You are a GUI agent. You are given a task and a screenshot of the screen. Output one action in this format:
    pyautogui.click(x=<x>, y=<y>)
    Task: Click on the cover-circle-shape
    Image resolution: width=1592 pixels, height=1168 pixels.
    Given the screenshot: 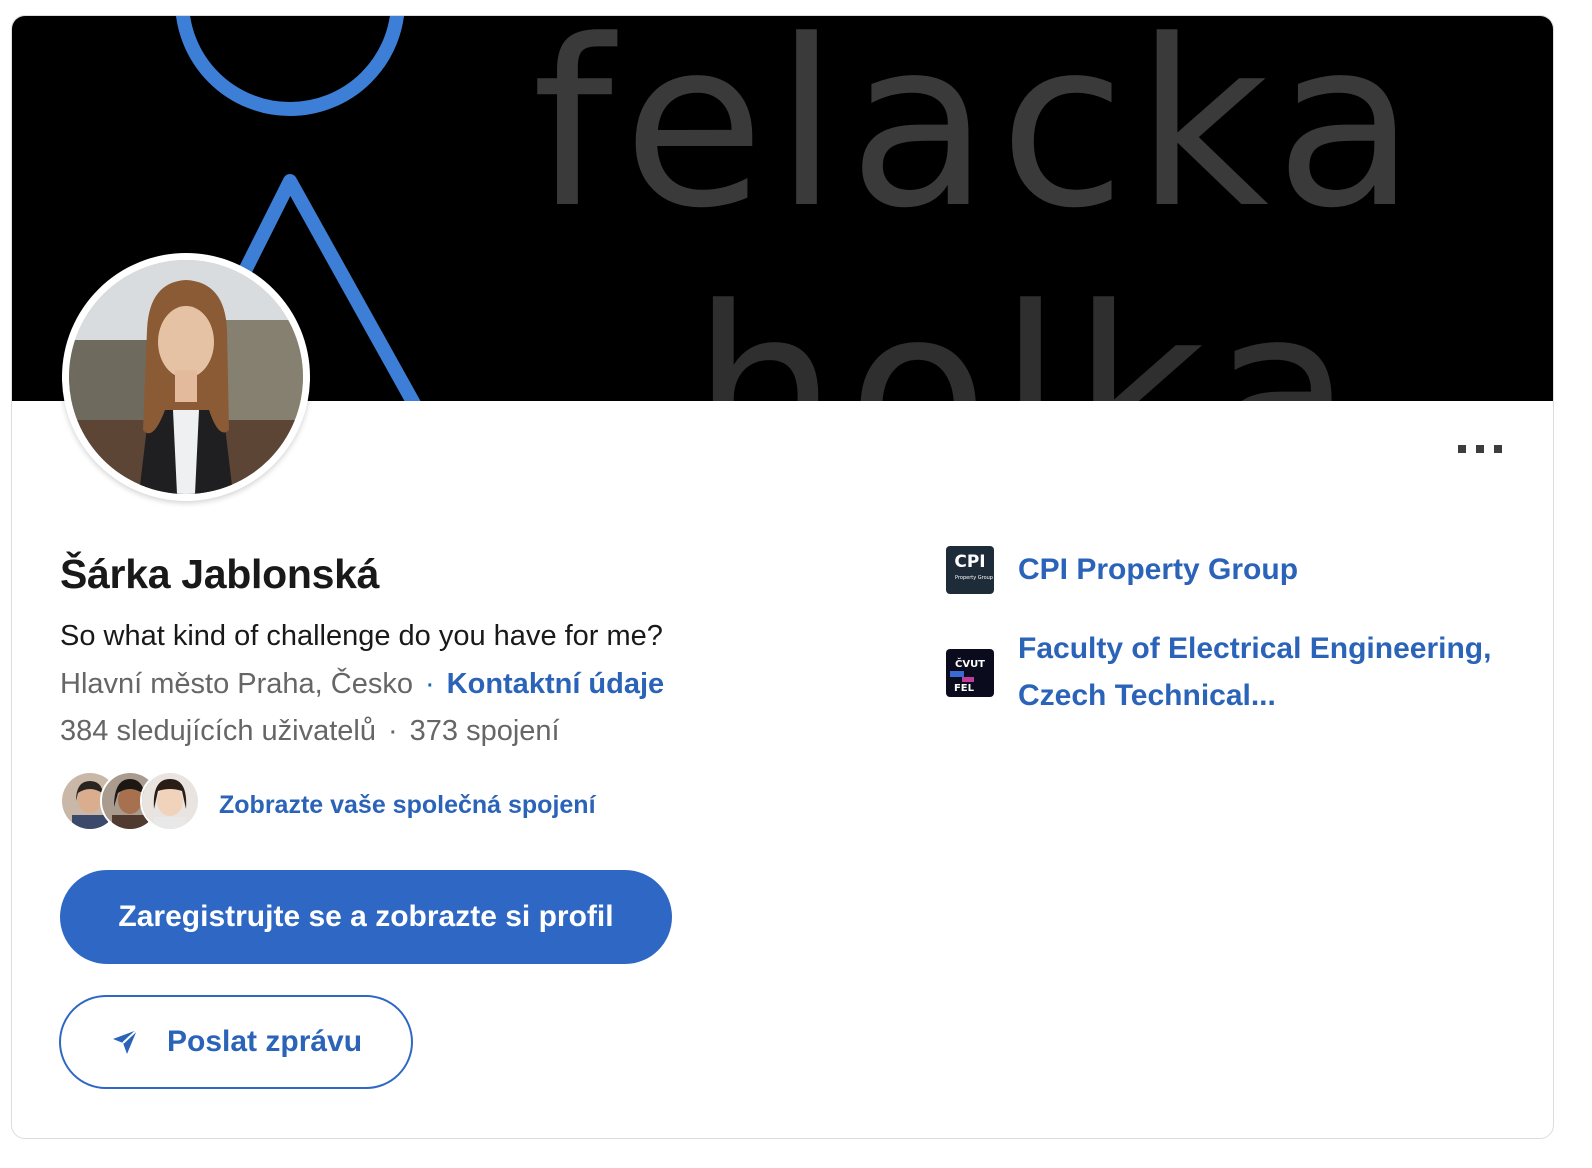 What is the action you would take?
    pyautogui.click(x=290, y=66)
    